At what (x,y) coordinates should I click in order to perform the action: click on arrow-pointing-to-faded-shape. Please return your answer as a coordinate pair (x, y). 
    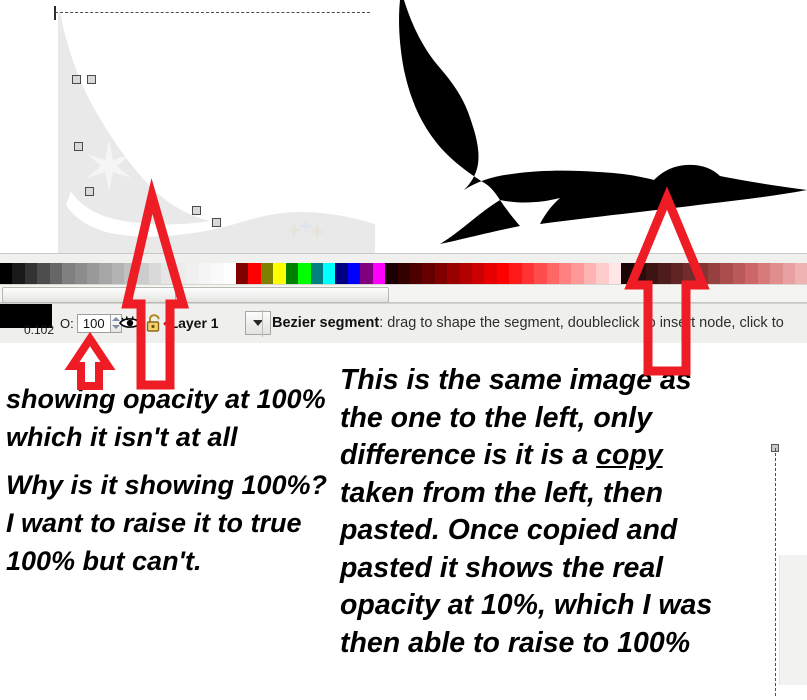
    Looking at the image, I should click on (155, 284).